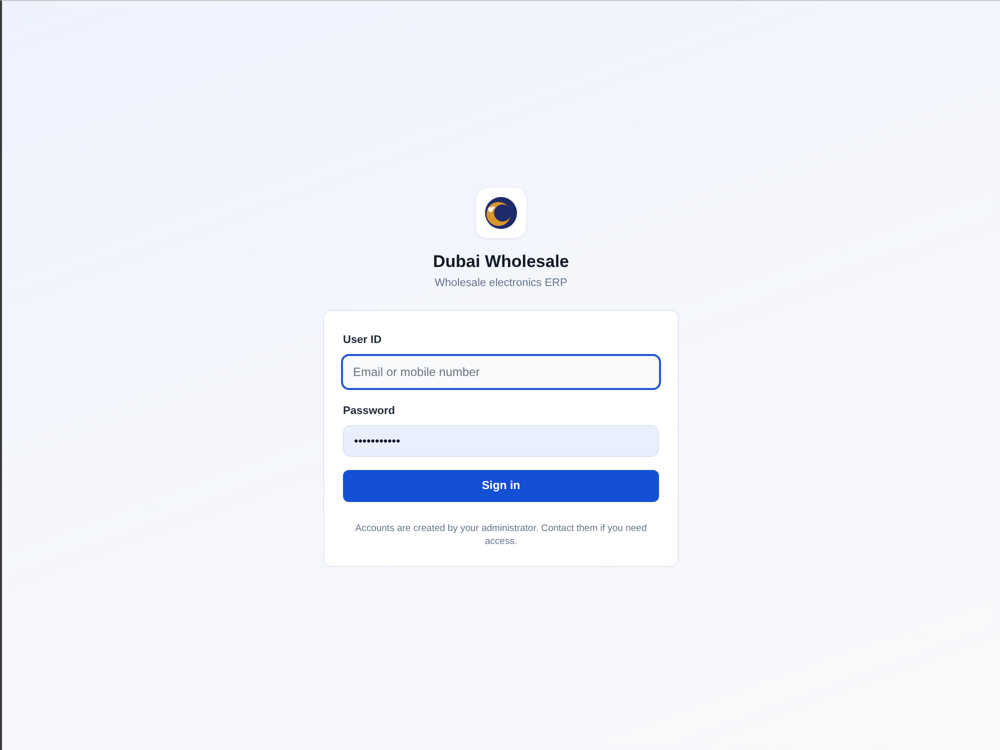  Describe the element at coordinates (501, 486) in the screenshot. I see `sign-in-button: Sign in` at that location.